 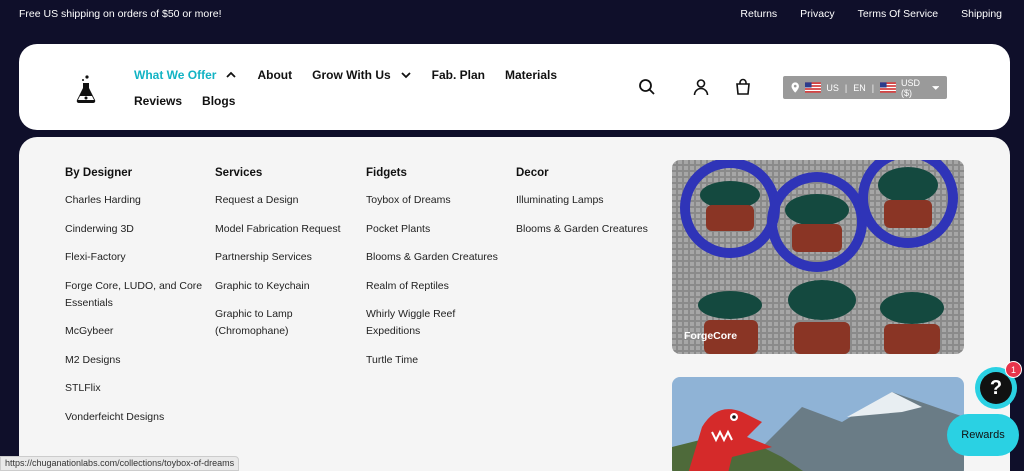 I want to click on nav-what-we-offer: What We Offer, so click(x=185, y=75).